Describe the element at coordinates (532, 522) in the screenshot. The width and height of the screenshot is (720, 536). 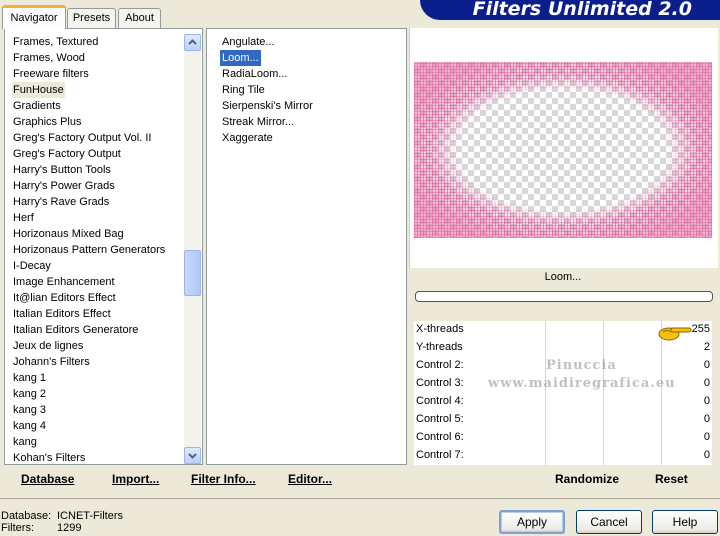
I see `apply-button: Apply` at that location.